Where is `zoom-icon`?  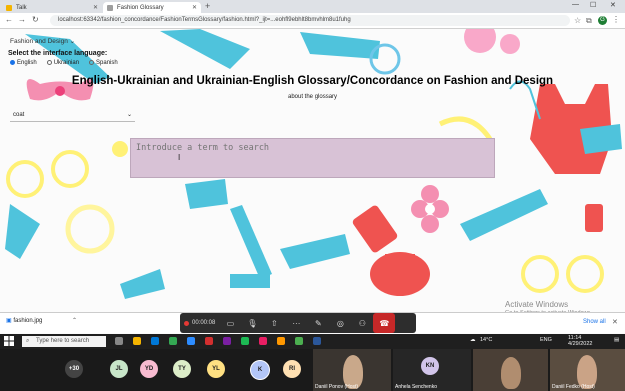
zoom-icon is located at coordinates (191, 341).